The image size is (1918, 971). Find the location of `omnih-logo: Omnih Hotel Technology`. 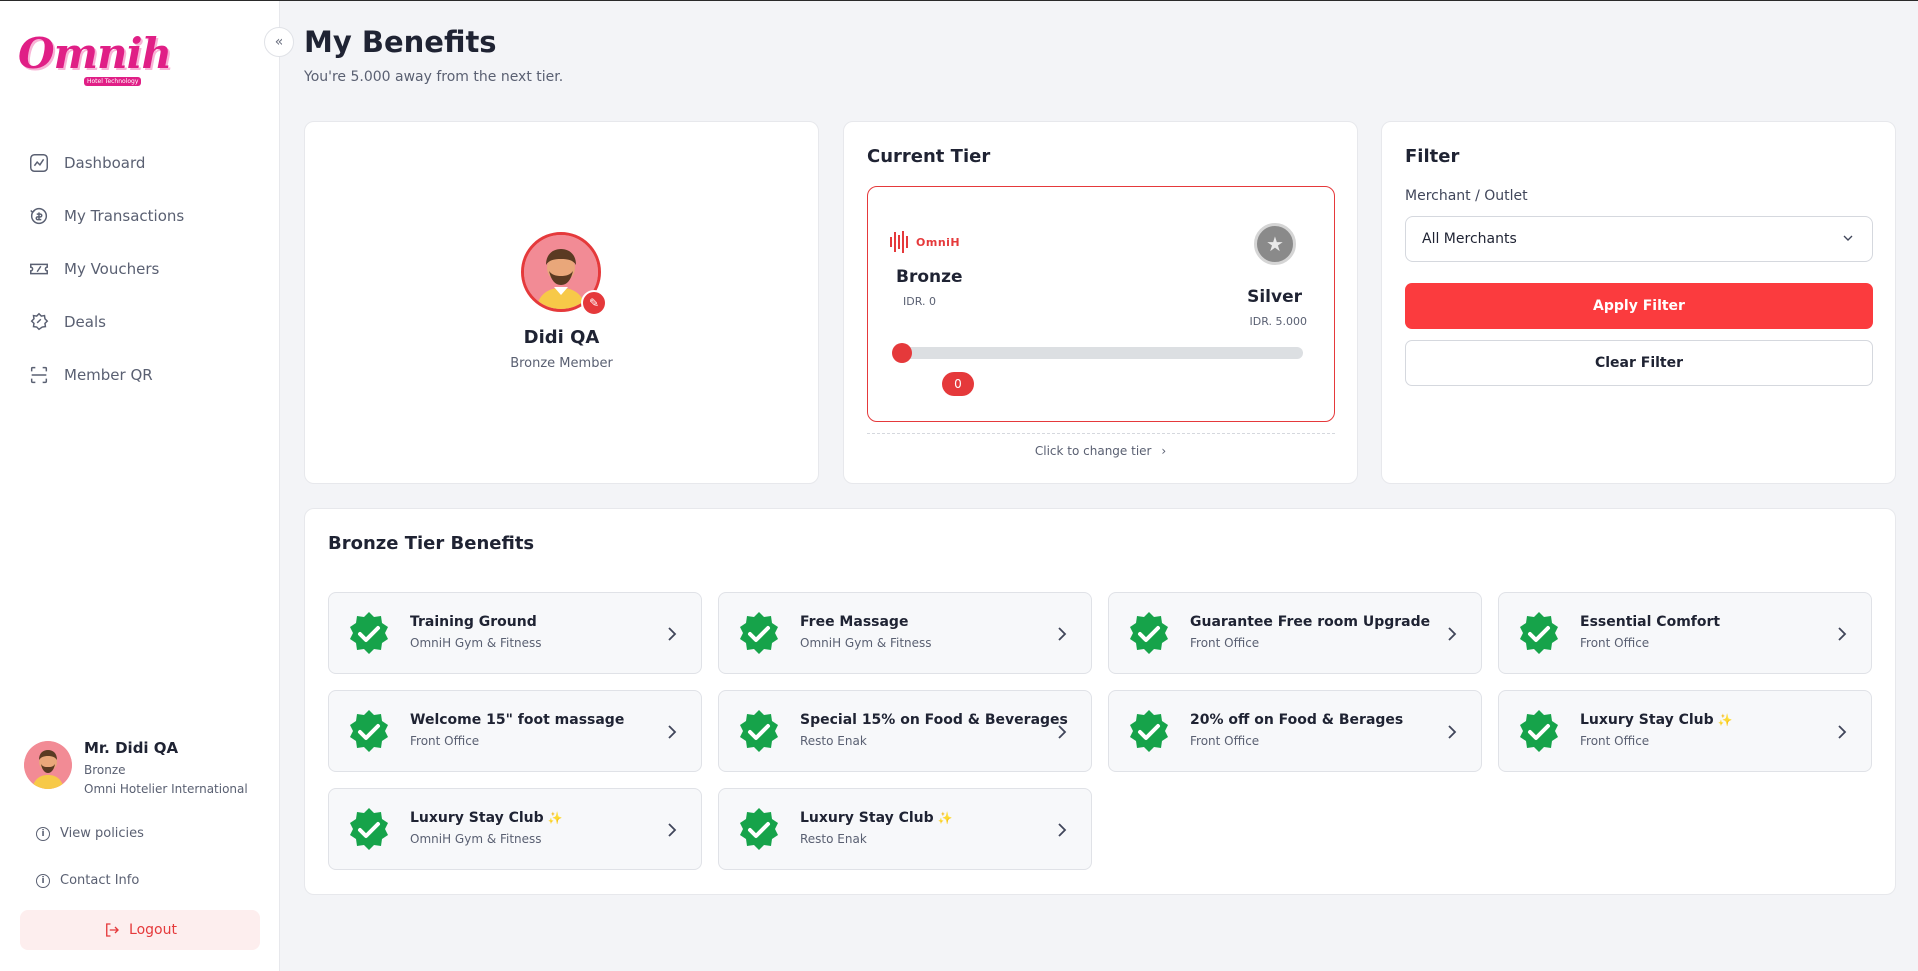

omnih-logo: Omnih Hotel Technology is located at coordinates (95, 60).